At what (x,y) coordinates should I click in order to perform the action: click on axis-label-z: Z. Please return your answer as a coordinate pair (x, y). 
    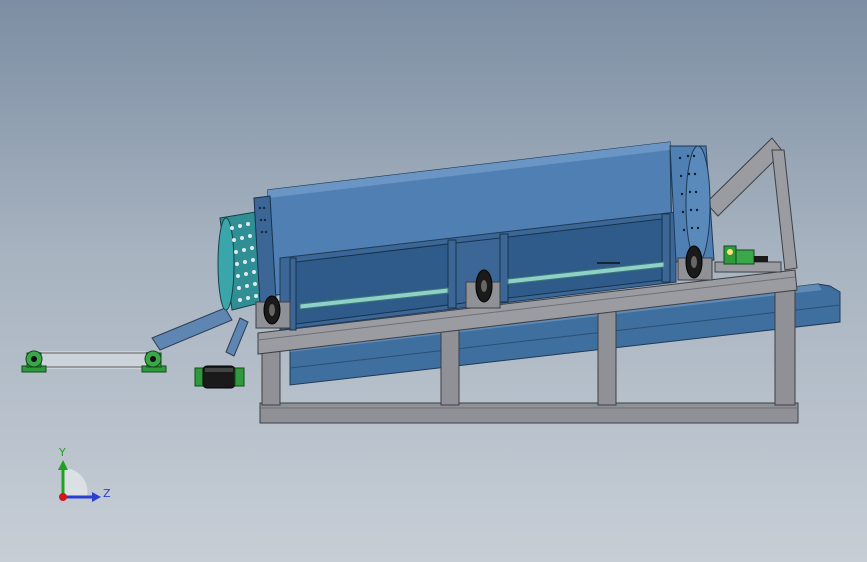
    Looking at the image, I should click on (107, 493).